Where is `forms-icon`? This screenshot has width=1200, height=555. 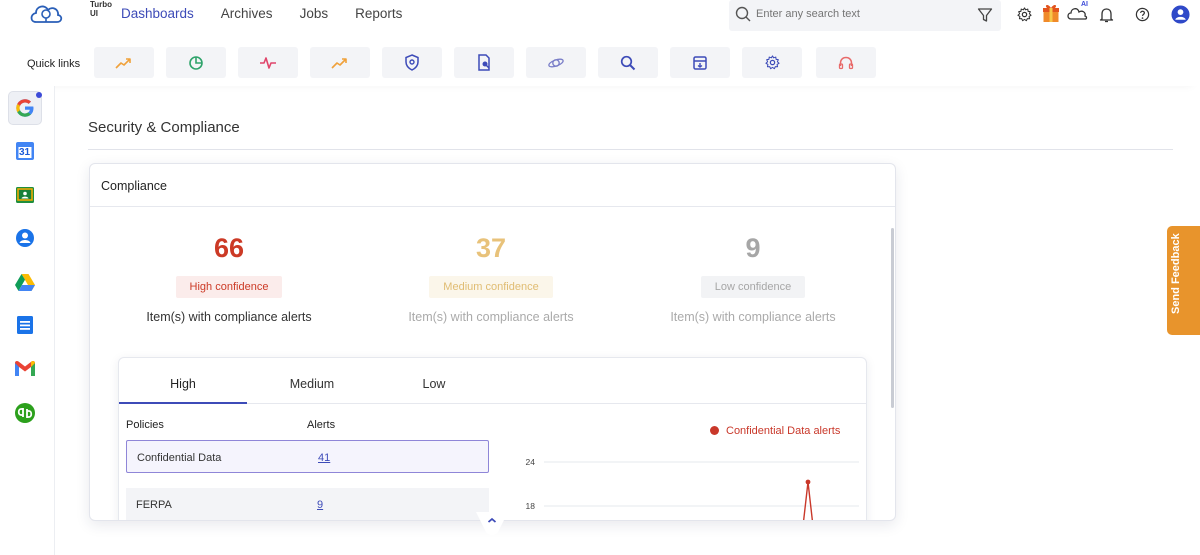 forms-icon is located at coordinates (25, 325).